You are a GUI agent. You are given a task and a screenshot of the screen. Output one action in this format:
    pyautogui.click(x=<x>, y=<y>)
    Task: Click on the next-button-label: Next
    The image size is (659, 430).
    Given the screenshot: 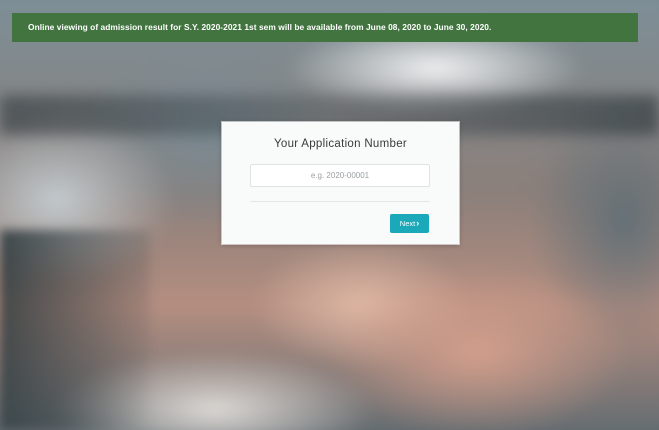 What is the action you would take?
    pyautogui.click(x=407, y=223)
    